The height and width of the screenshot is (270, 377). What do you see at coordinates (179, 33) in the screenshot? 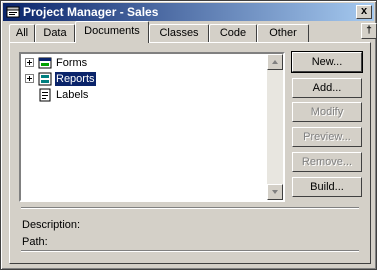
I see `tab-classes: Classes` at bounding box center [179, 33].